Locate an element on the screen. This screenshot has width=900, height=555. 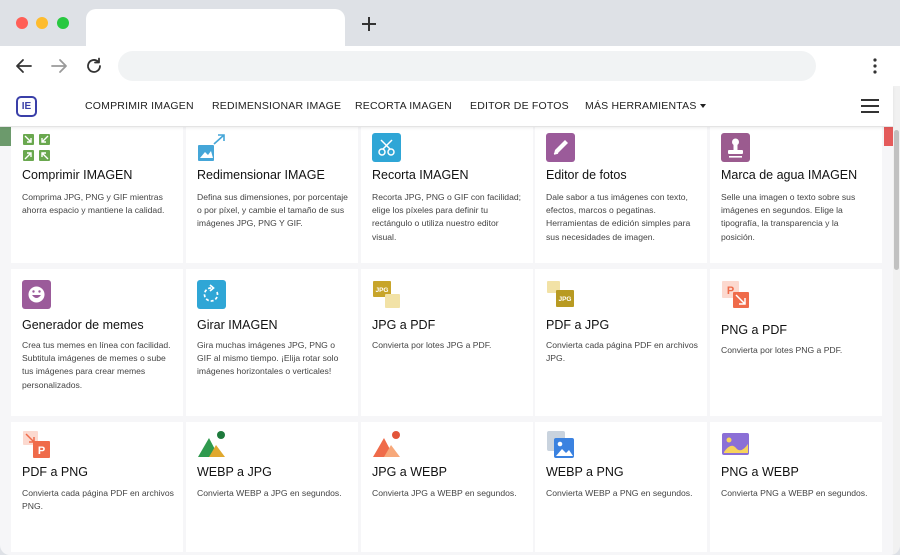
tool-card-description: Convierta por lotes JPG a PDF. is located at coordinates (432, 345).